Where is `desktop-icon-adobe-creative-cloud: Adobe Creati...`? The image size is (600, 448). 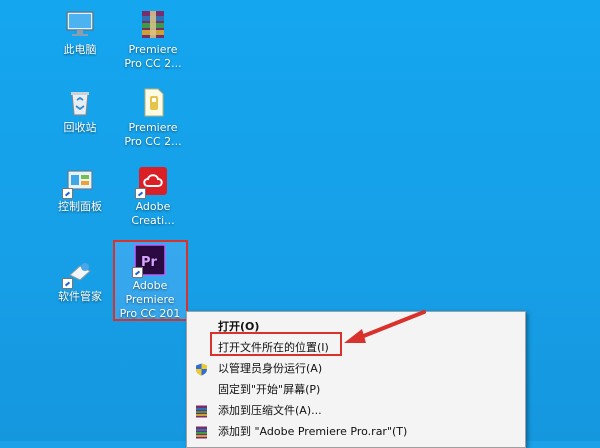 desktop-icon-adobe-creative-cloud: Adobe Creati... is located at coordinates (153, 196).